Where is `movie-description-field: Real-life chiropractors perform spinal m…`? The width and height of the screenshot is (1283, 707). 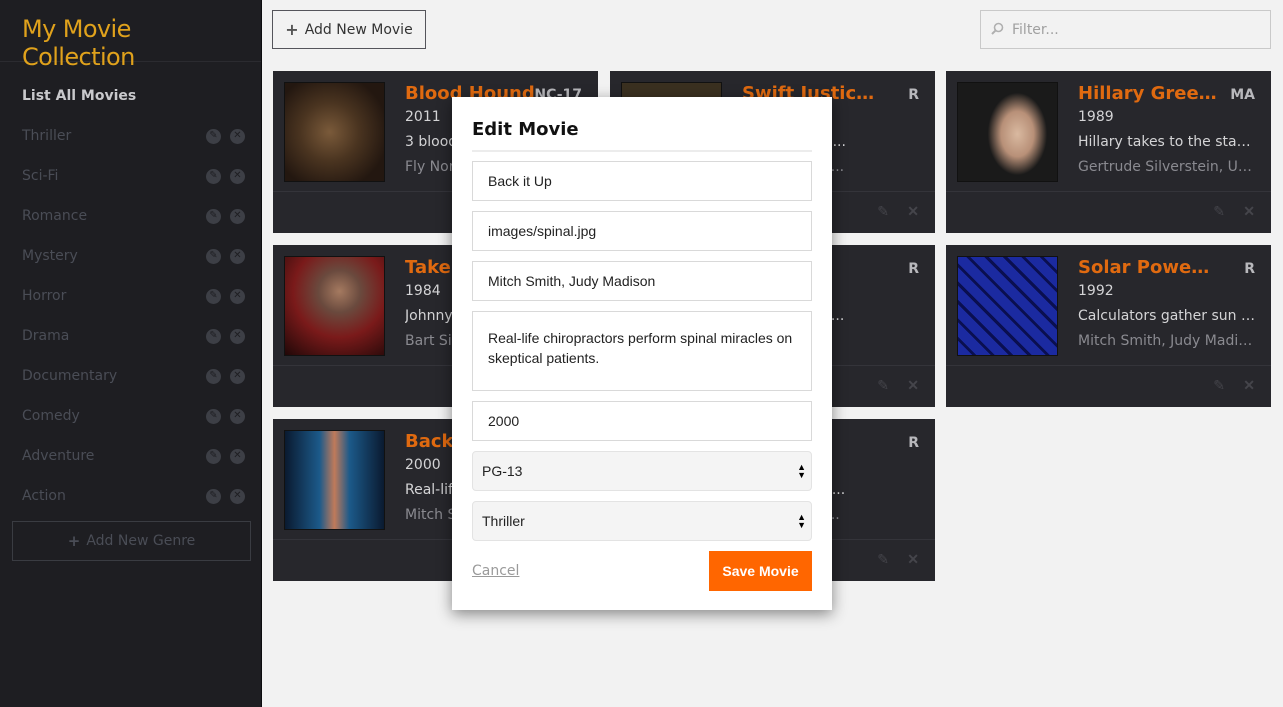
movie-description-field: Real-life chiropractors perform spinal m… is located at coordinates (642, 351).